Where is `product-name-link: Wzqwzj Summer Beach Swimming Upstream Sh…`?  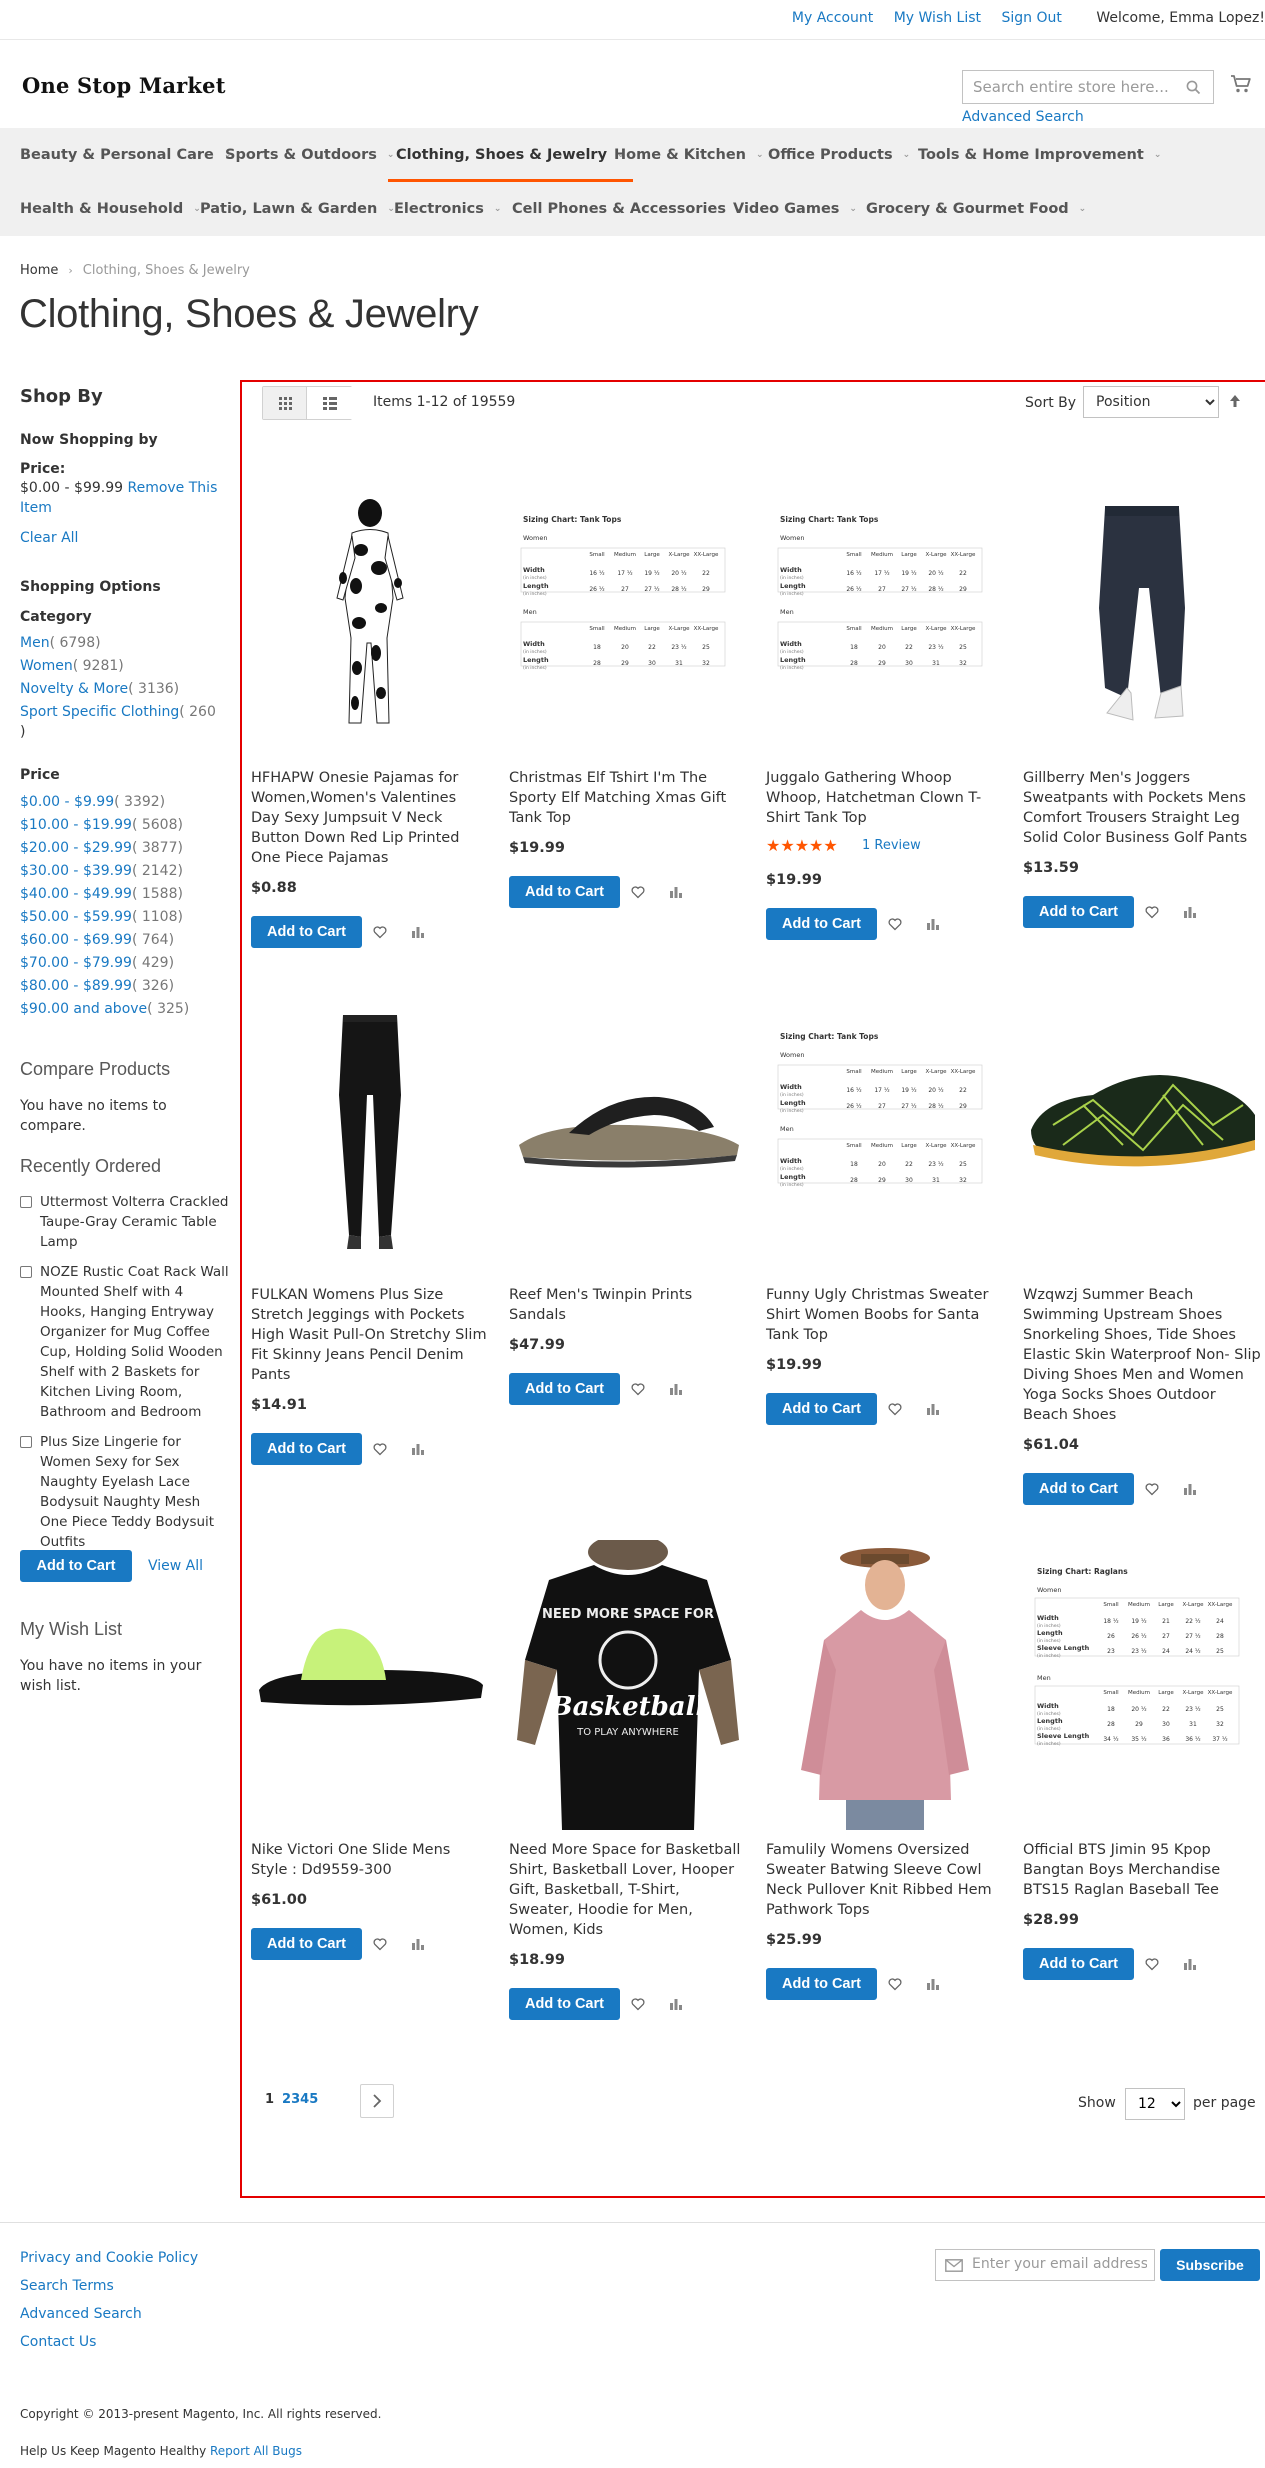 product-name-link: Wzqwzj Summer Beach Swimming Upstream Sh… is located at coordinates (1142, 1355).